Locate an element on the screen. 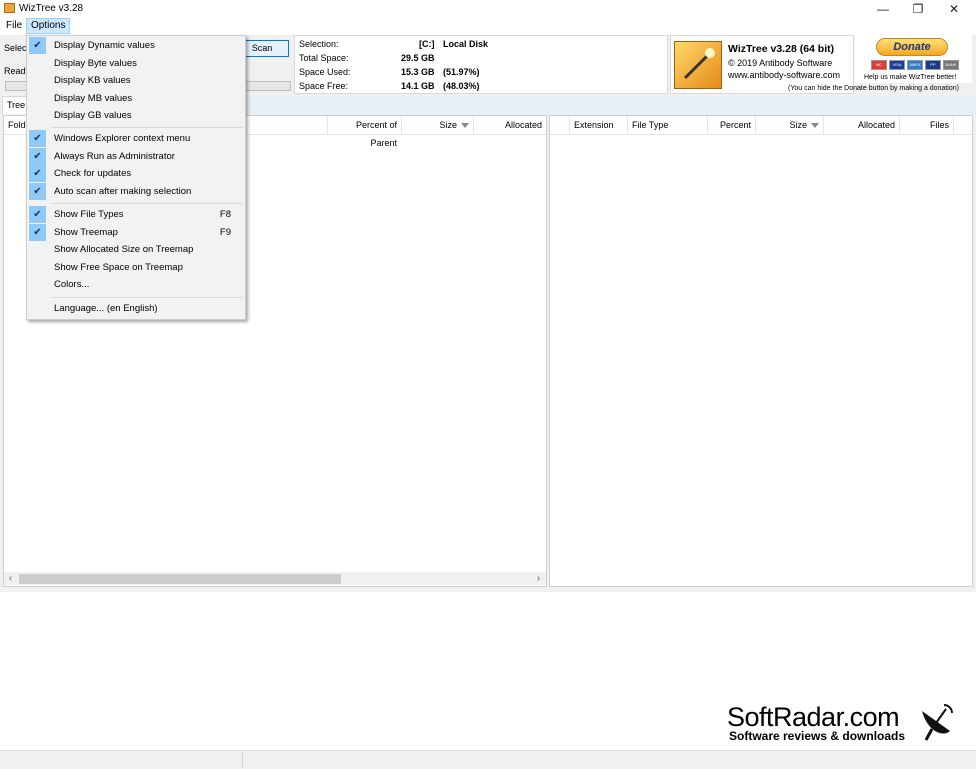 This screenshot has height=769, width=976. options-menu-item-windows-explorer-context-menu: ✔ Windows Explorer context menu is located at coordinates (136, 138).